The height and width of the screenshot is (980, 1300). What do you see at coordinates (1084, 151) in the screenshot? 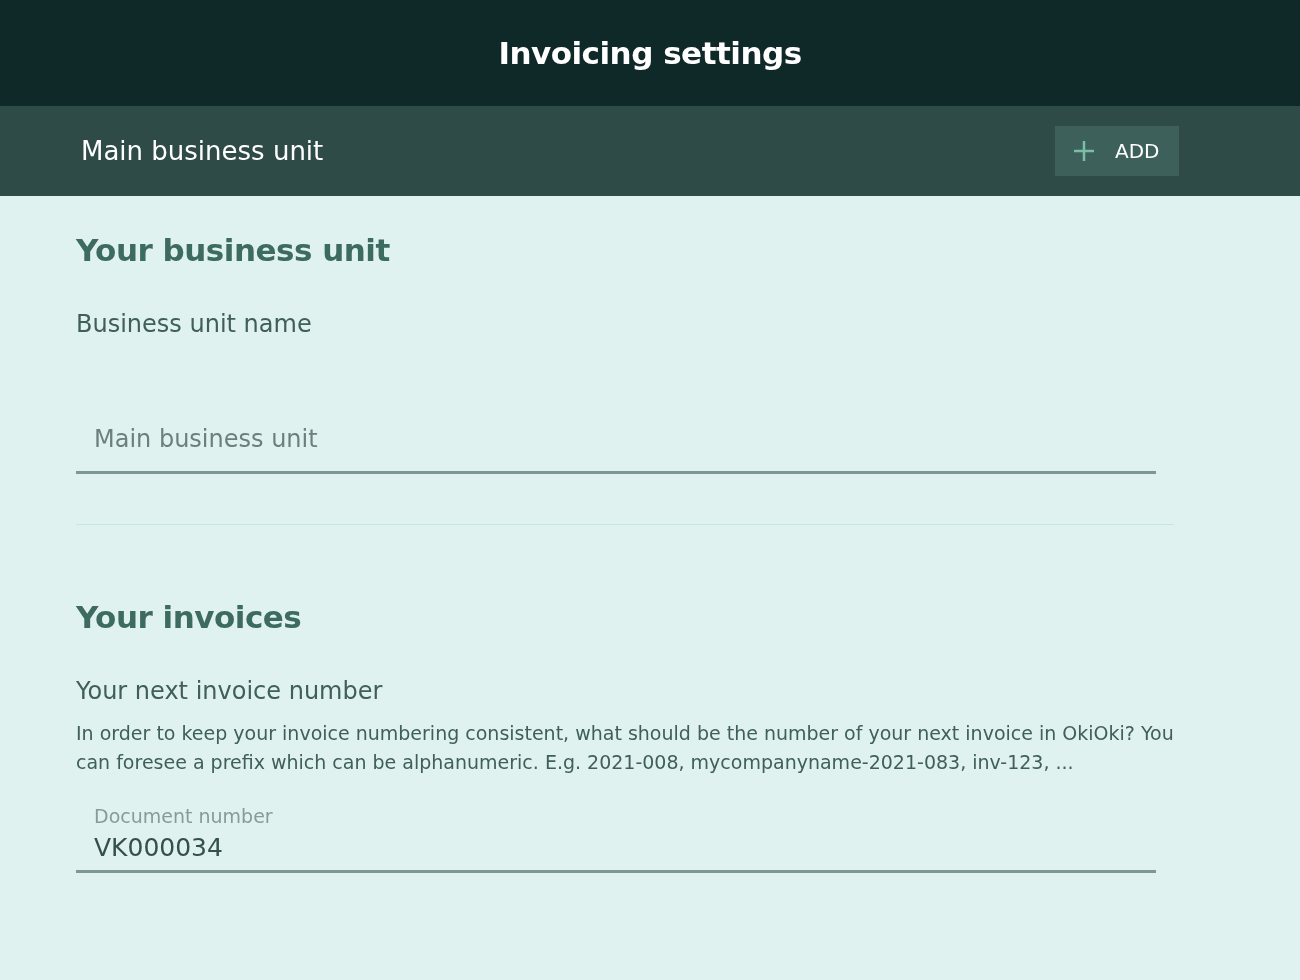
I see `plus-icon` at bounding box center [1084, 151].